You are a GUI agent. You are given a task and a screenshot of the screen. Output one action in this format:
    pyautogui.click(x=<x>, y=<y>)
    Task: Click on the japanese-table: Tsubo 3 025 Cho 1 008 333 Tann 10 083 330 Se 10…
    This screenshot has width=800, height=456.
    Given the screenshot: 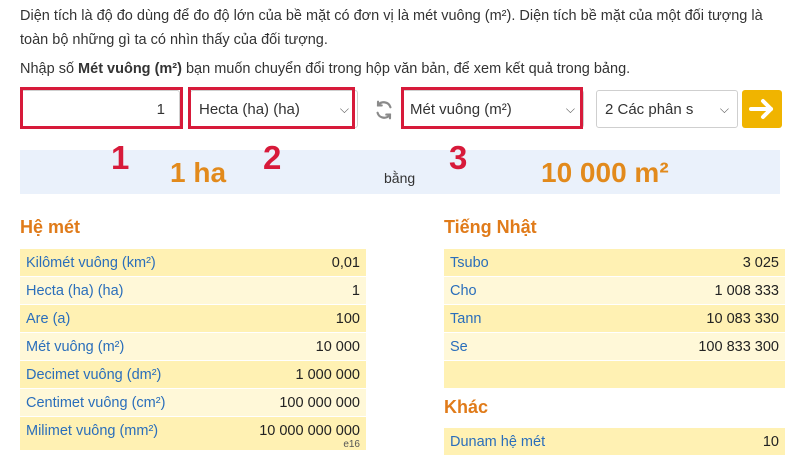 What is the action you would take?
    pyautogui.click(x=614, y=319)
    